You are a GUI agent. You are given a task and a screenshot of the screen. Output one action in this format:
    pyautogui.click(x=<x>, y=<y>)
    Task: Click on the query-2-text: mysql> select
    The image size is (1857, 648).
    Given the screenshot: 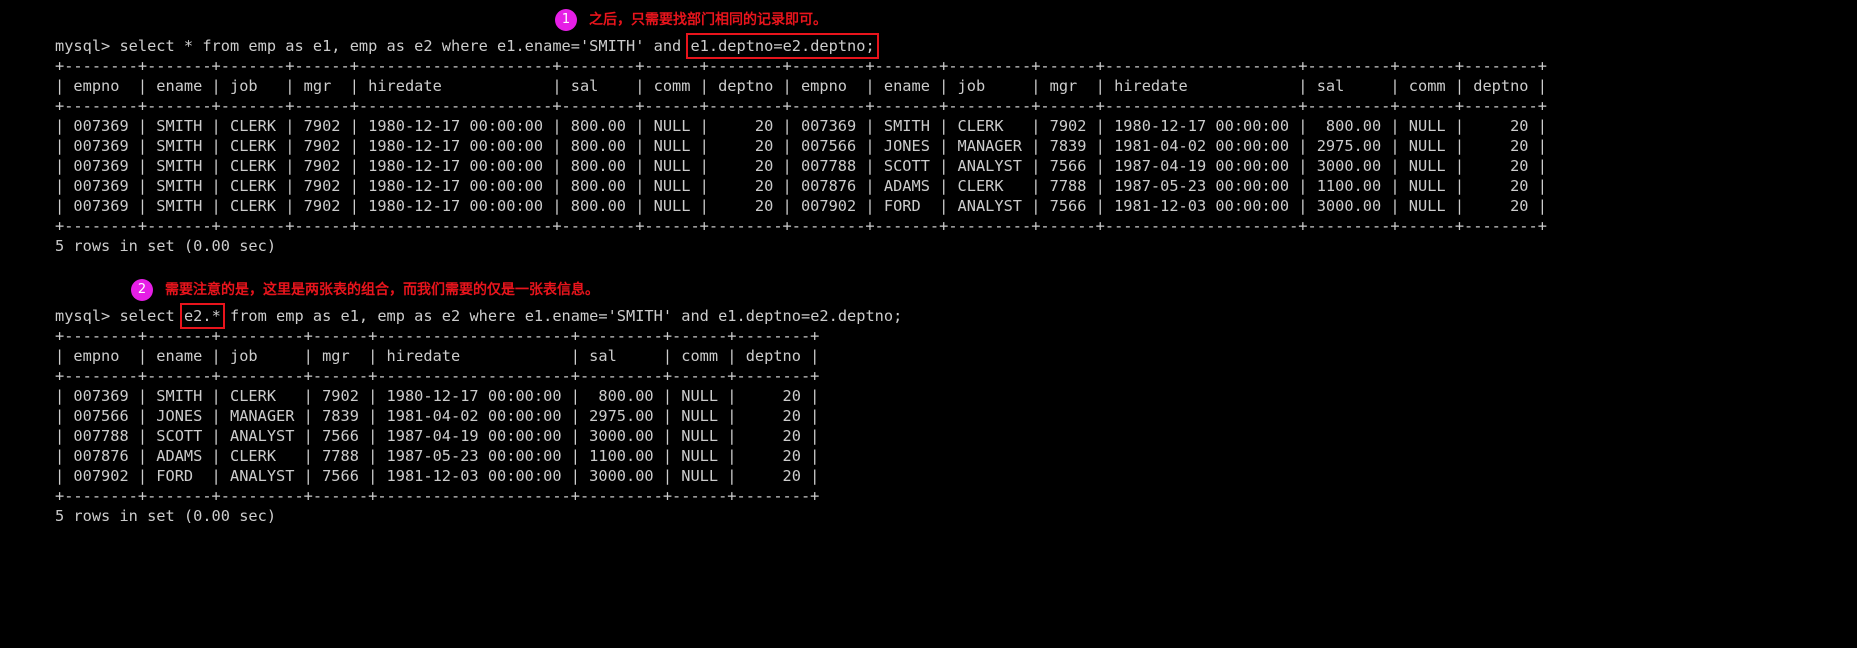 What is the action you would take?
    pyautogui.click(x=119, y=316)
    